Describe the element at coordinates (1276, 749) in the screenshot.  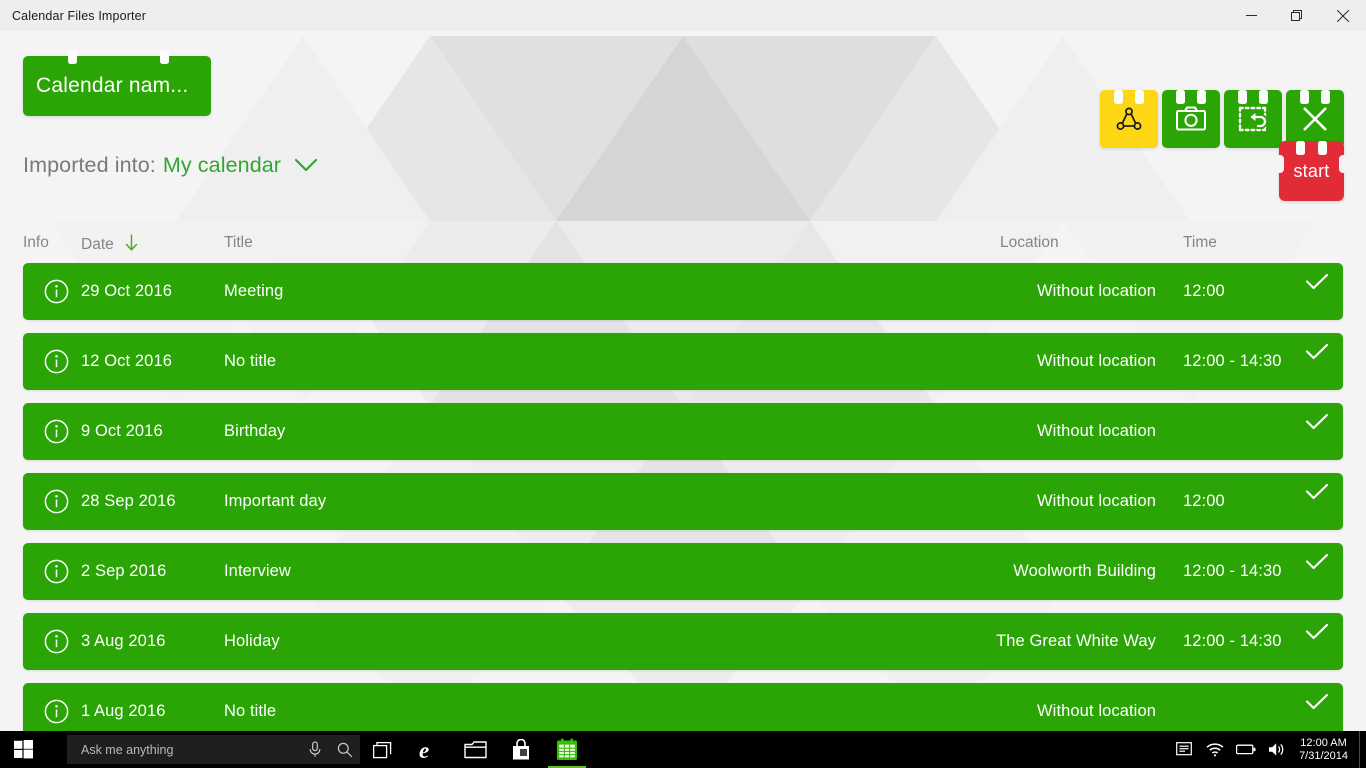
I see `volume-icon` at that location.